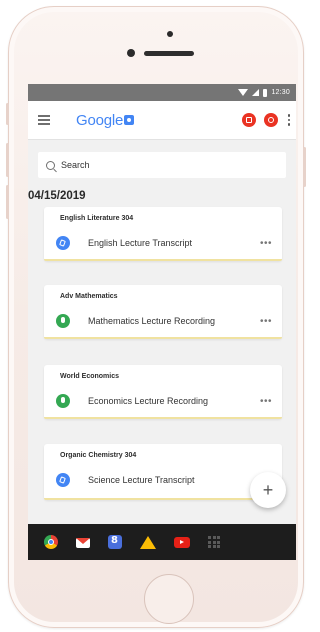 The image size is (320, 632). I want to click on more-vert-icon, so click(288, 120).